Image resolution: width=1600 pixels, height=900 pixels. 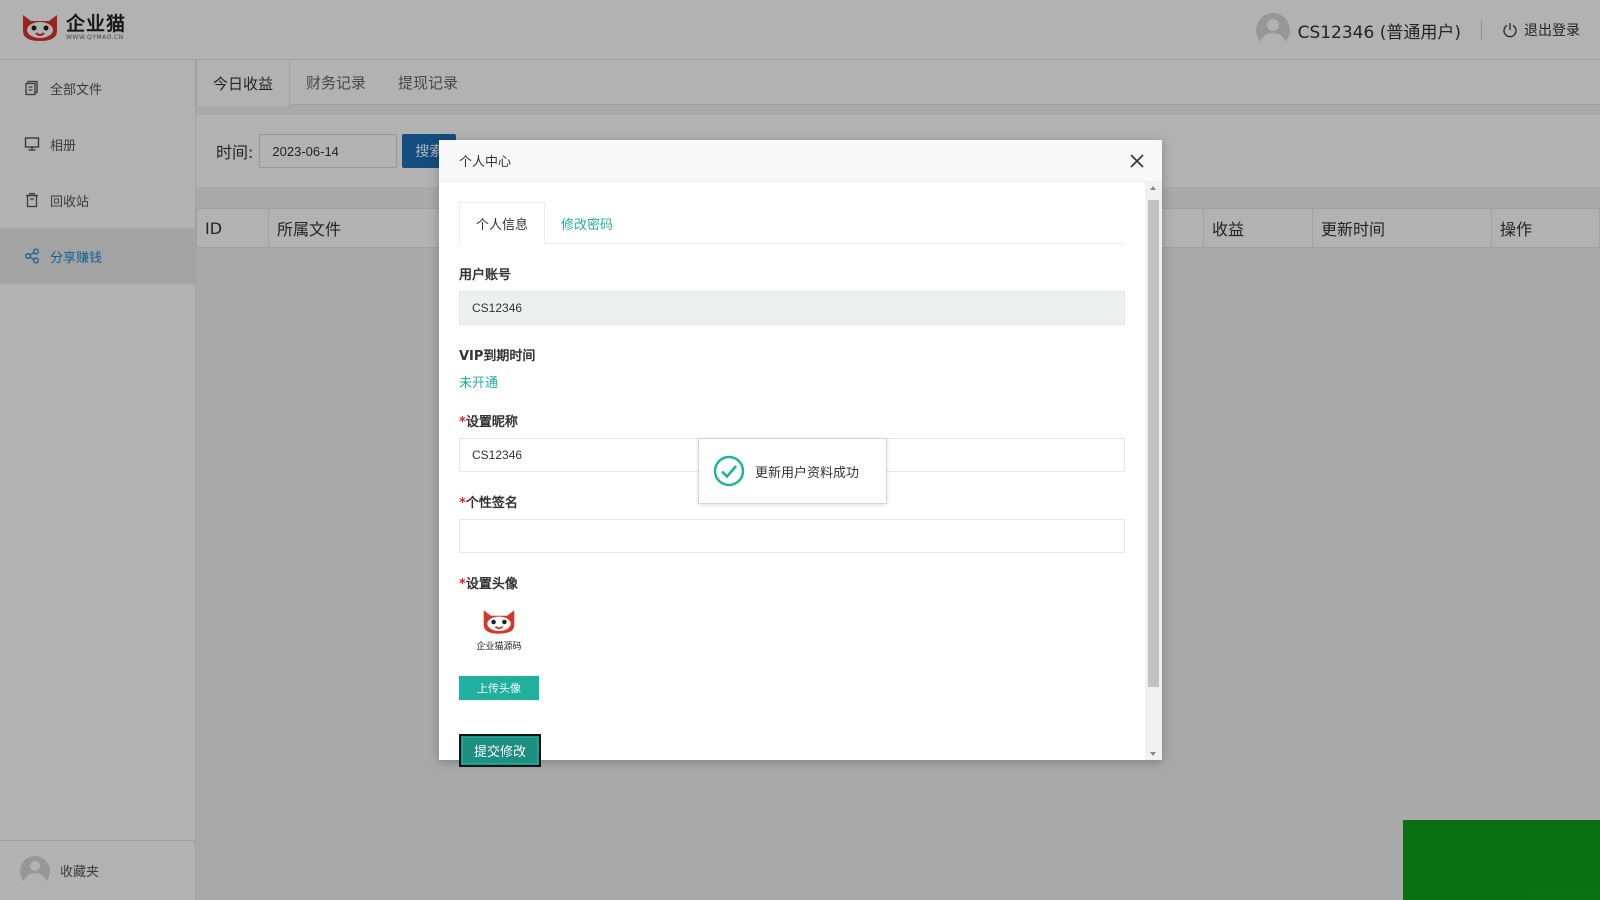 What do you see at coordinates (729, 471) in the screenshot?
I see `check-circle-icon` at bounding box center [729, 471].